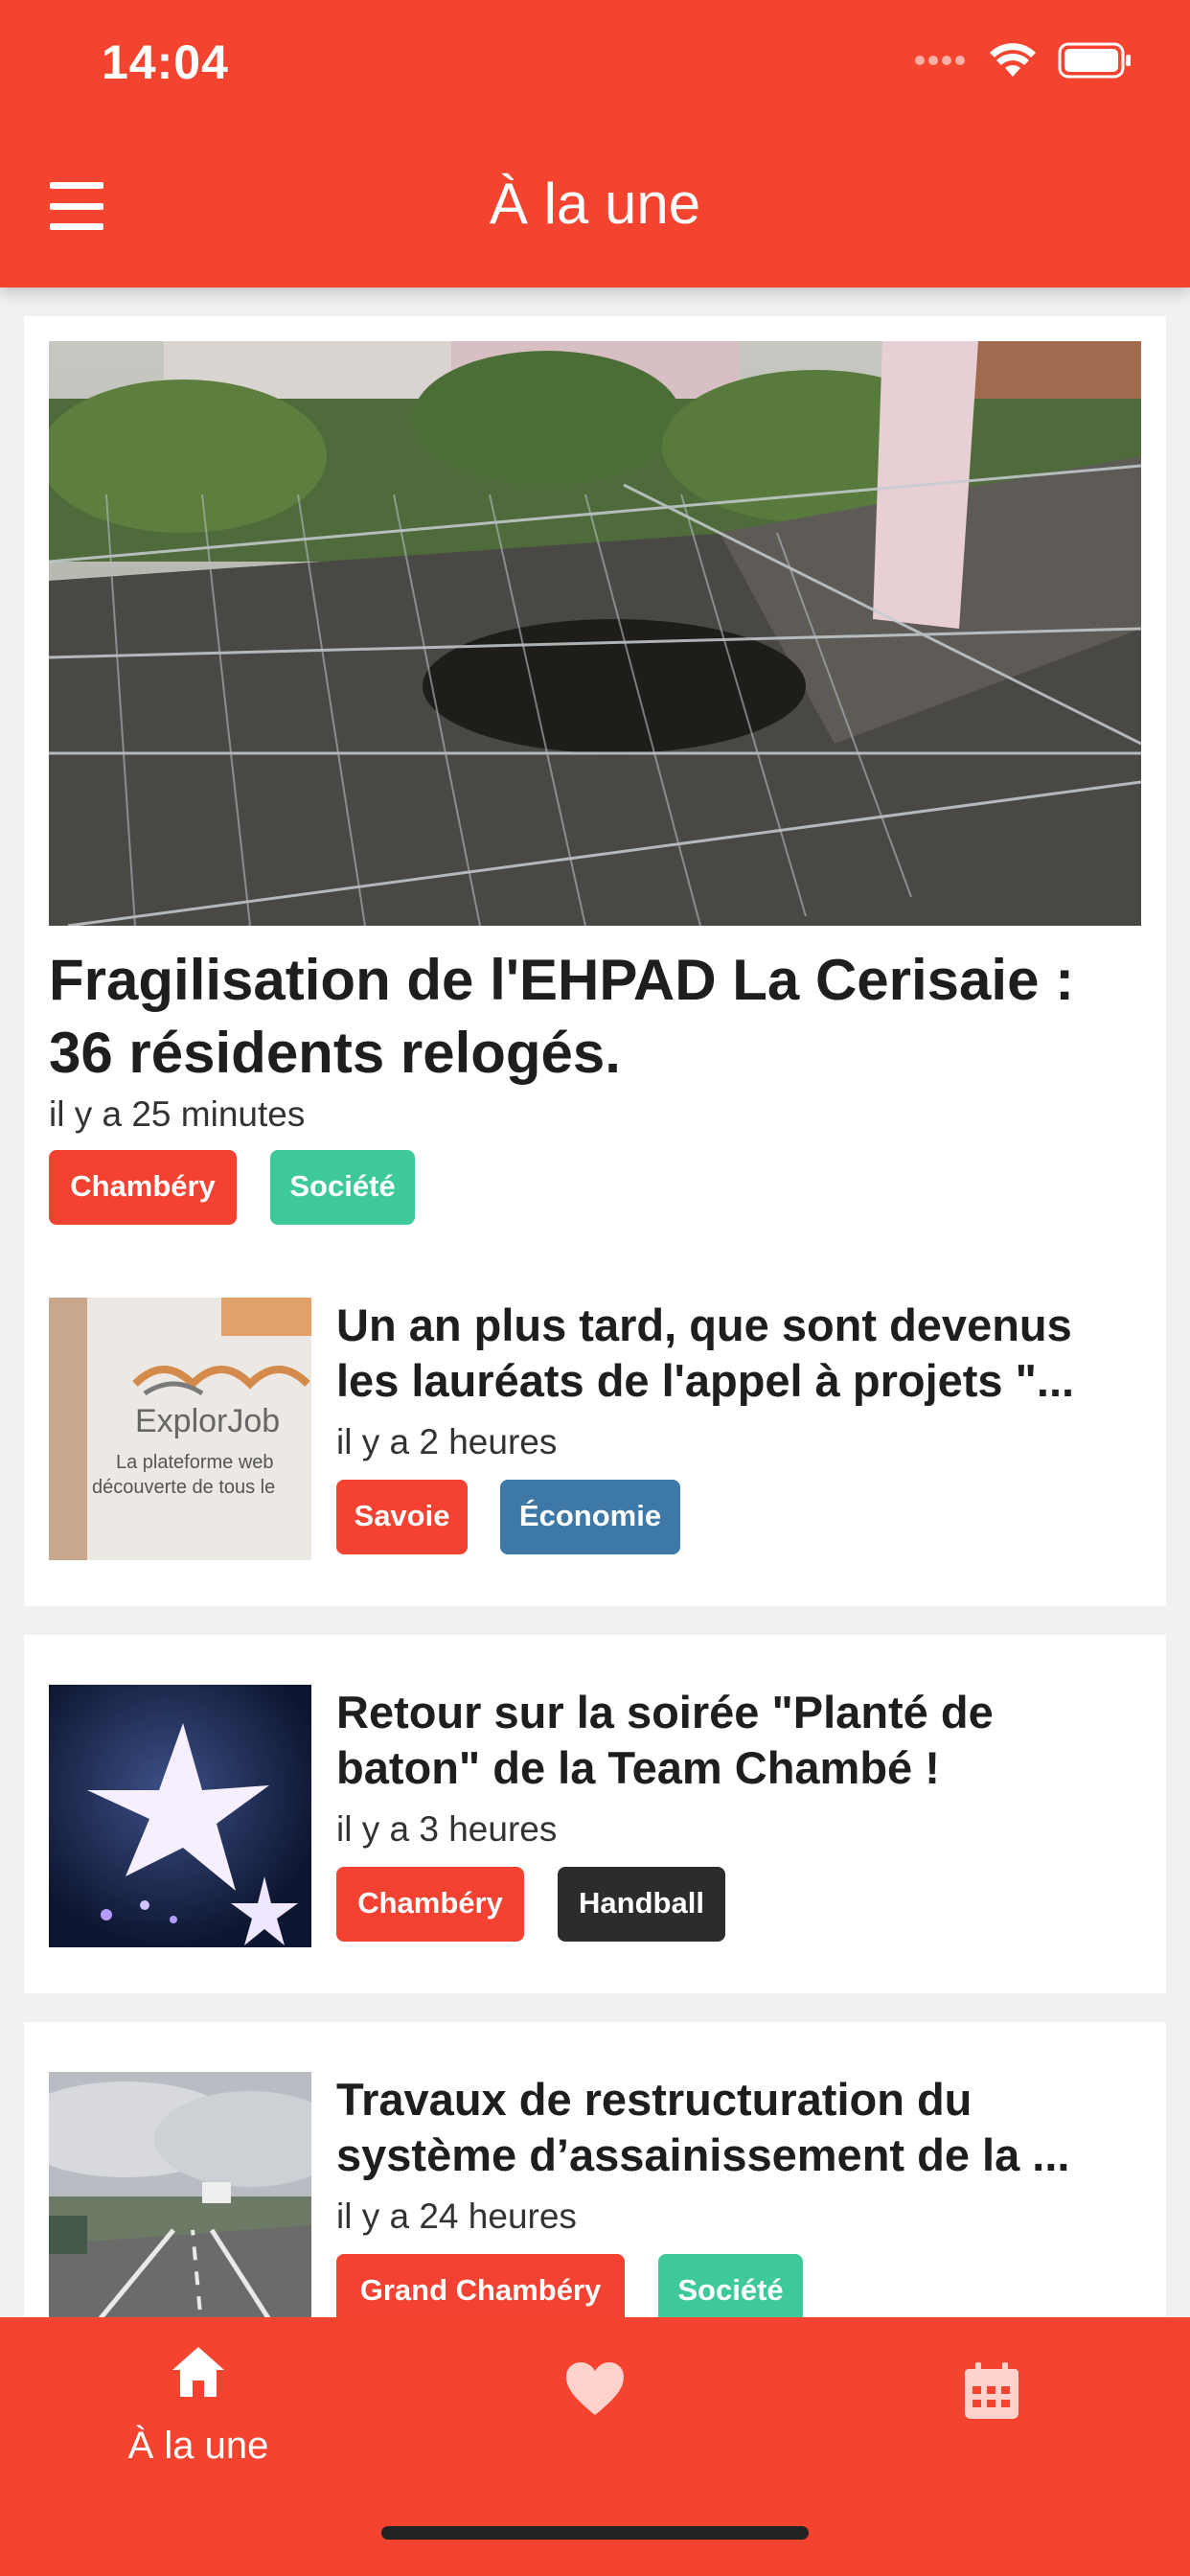 The height and width of the screenshot is (2576, 1190). Describe the element at coordinates (447, 1441) in the screenshot. I see `article-time: il y a 2 heures` at that location.